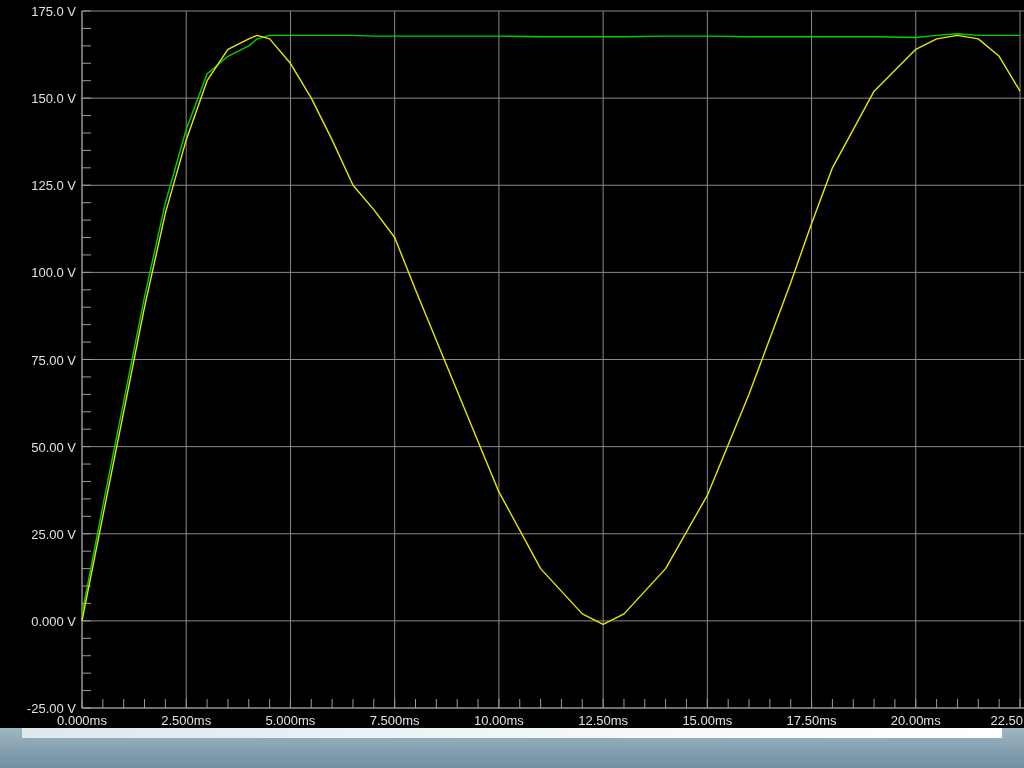 The height and width of the screenshot is (768, 1024). What do you see at coordinates (707, 720) in the screenshot?
I see `x-tick-label: 15.00ms` at bounding box center [707, 720].